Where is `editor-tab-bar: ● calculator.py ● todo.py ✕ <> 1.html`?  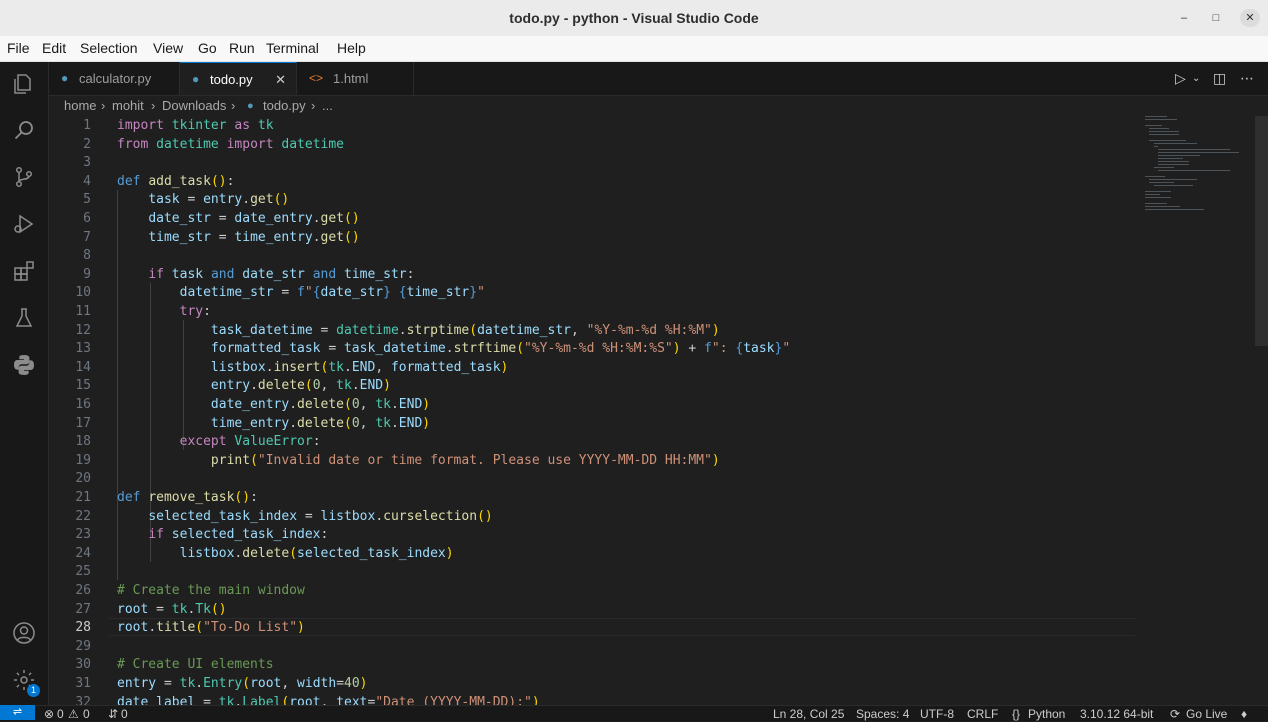 editor-tab-bar: ● calculator.py ● todo.py ✕ <> 1.html is located at coordinates (658, 79).